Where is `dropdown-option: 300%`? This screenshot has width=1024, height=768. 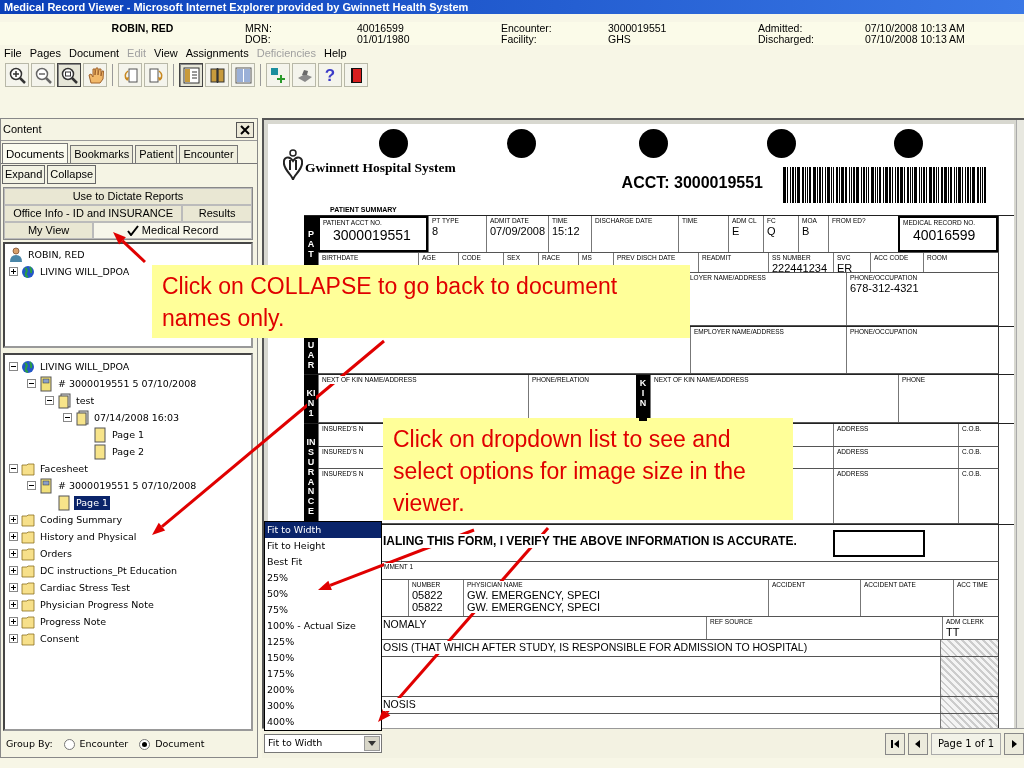
dropdown-option: 300% is located at coordinates (323, 706).